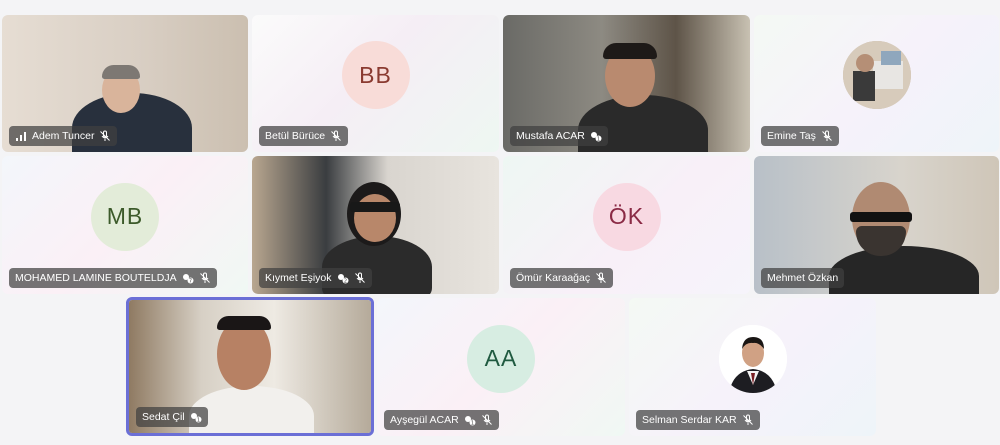 Image resolution: width=1000 pixels, height=445 pixels. I want to click on signal-strength-icon, so click(21, 136).